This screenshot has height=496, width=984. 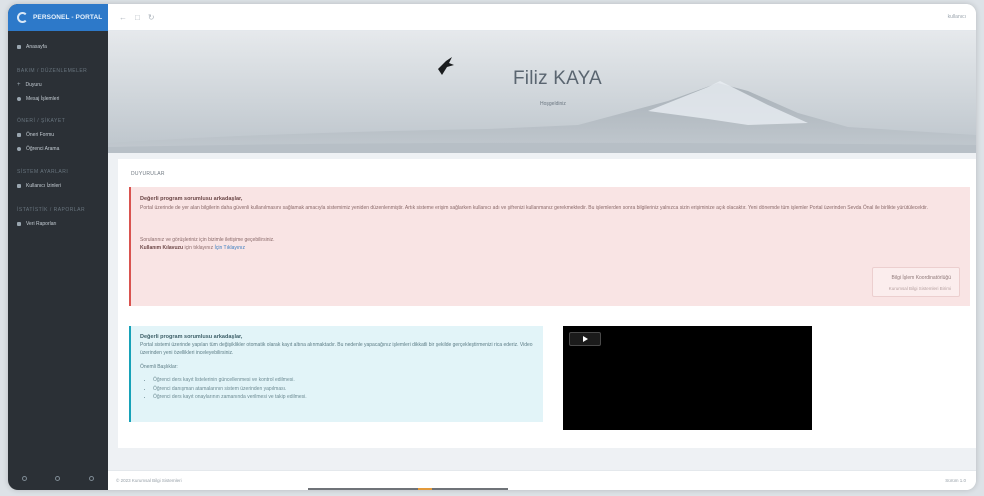 I want to click on sidebar-item-duyuru: + Duyuru, so click(x=29, y=85).